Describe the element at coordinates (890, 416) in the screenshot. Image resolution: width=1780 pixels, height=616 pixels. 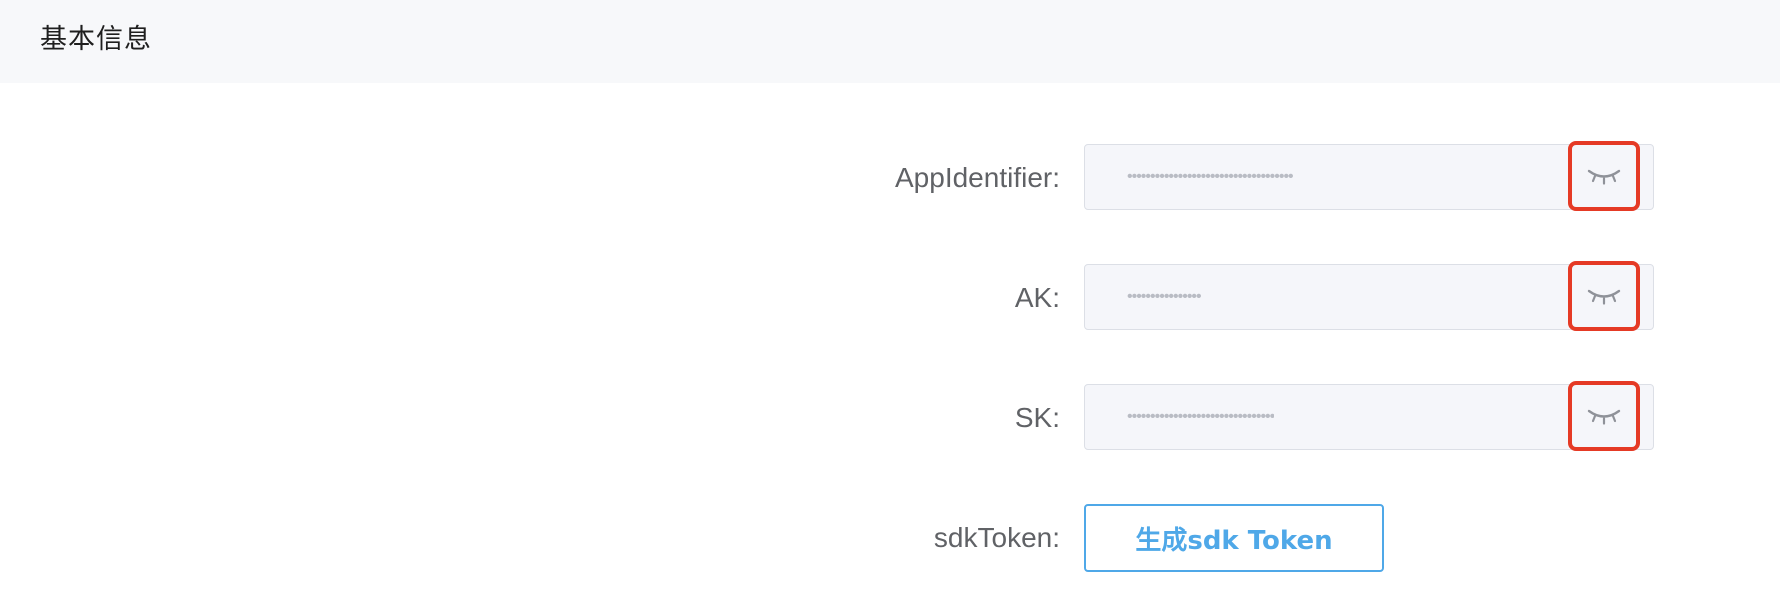
I see `form-row-sk: SK: ••••••••••••••••••••••••••••••••` at that location.